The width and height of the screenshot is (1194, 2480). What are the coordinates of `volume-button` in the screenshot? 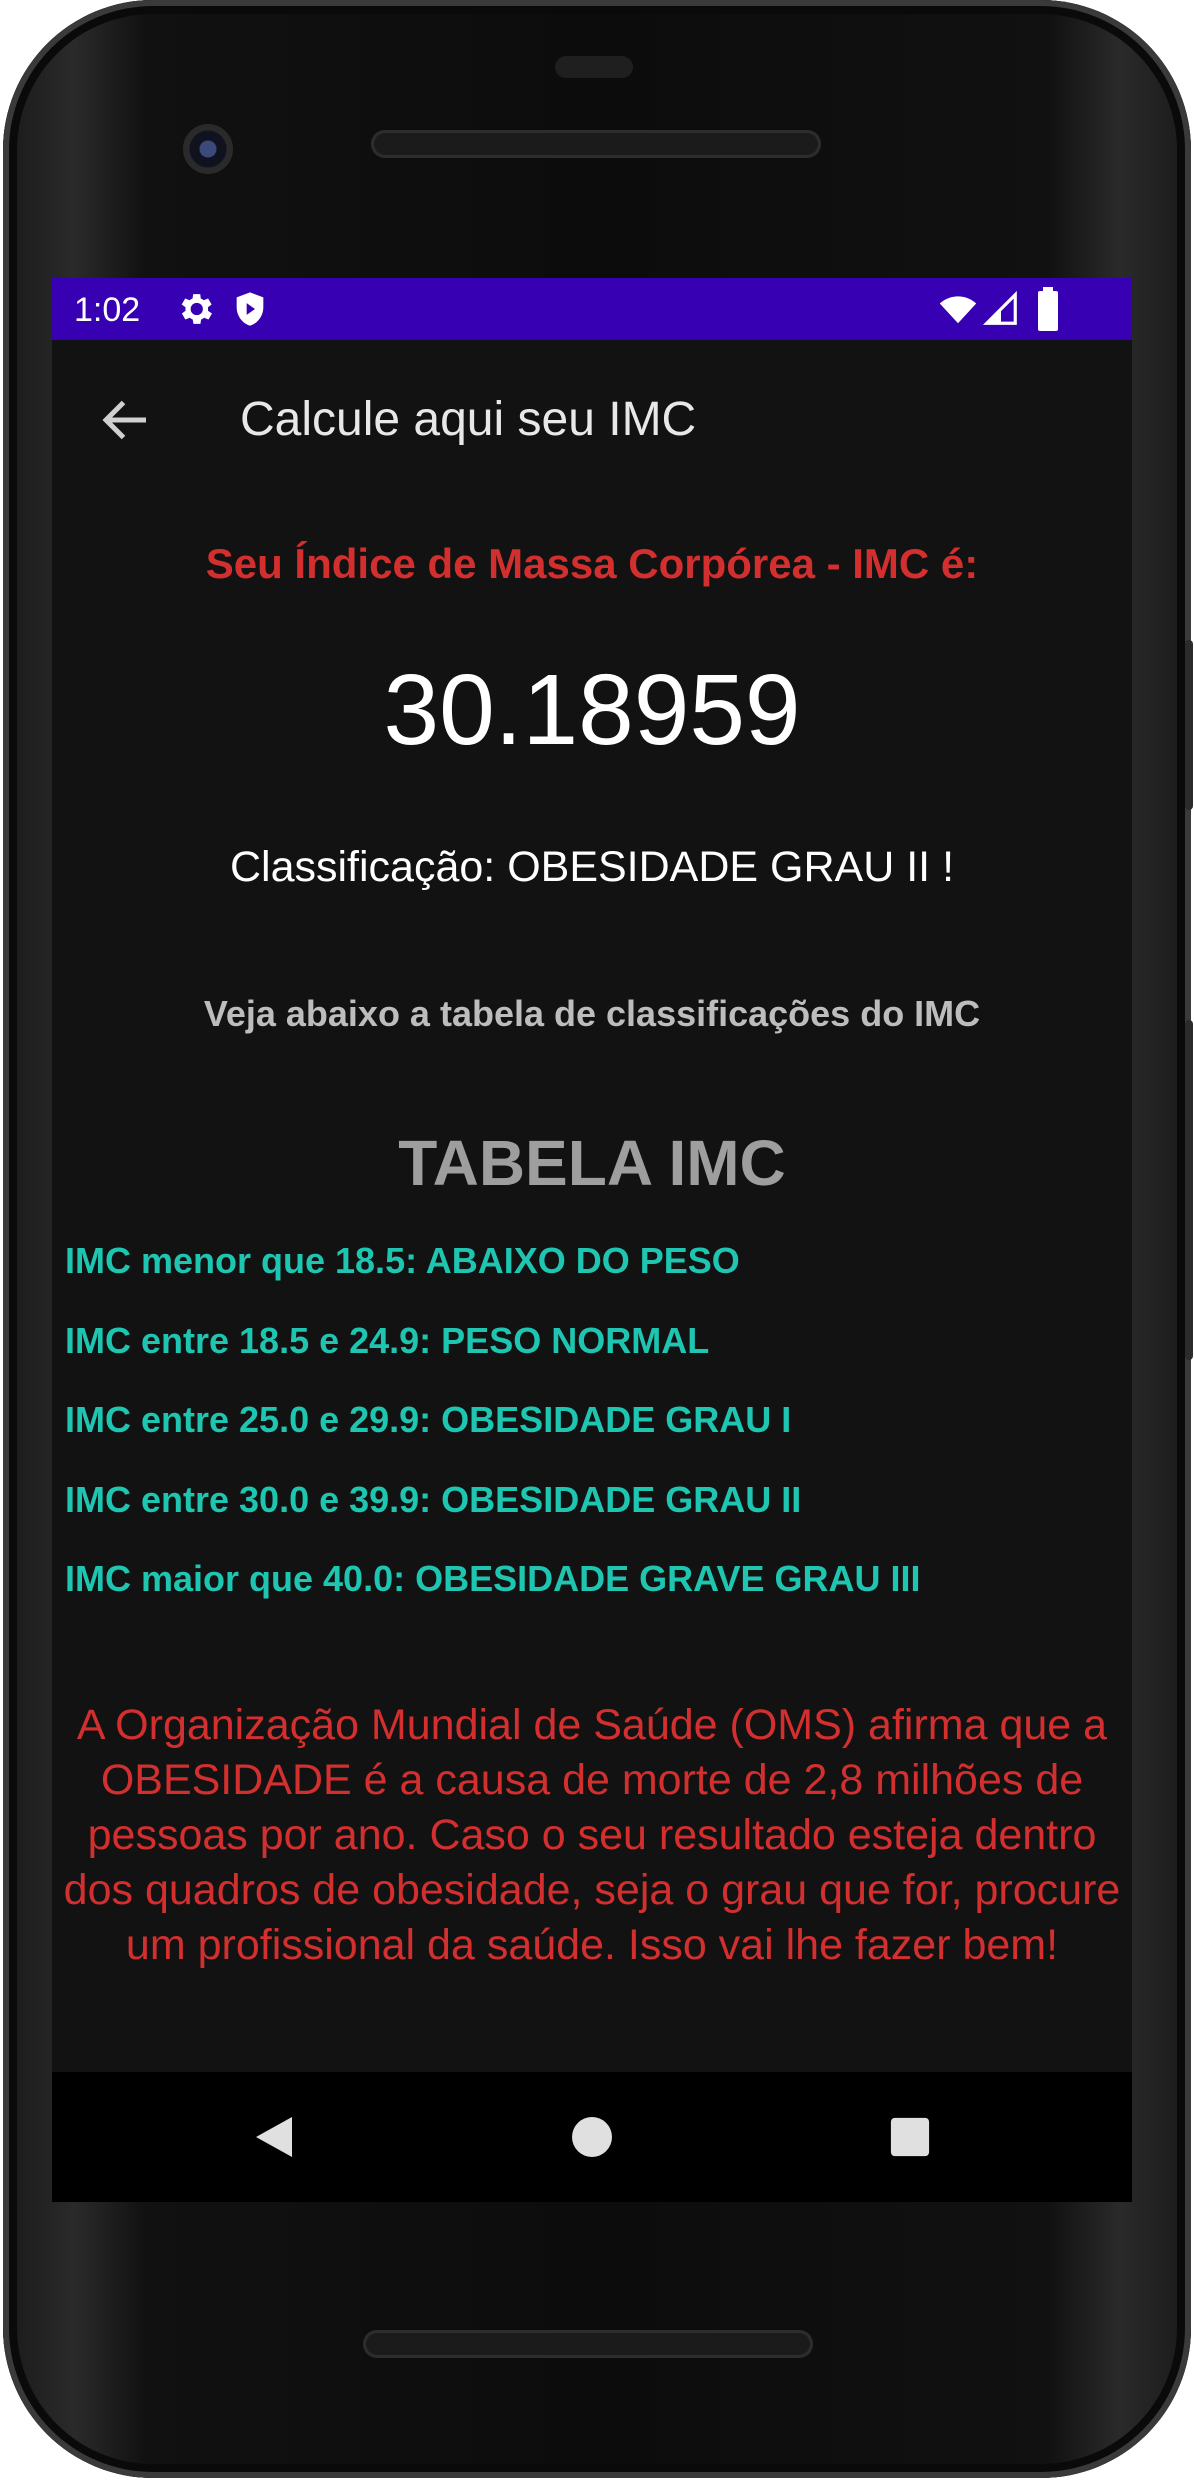 It's located at (1189, 1190).